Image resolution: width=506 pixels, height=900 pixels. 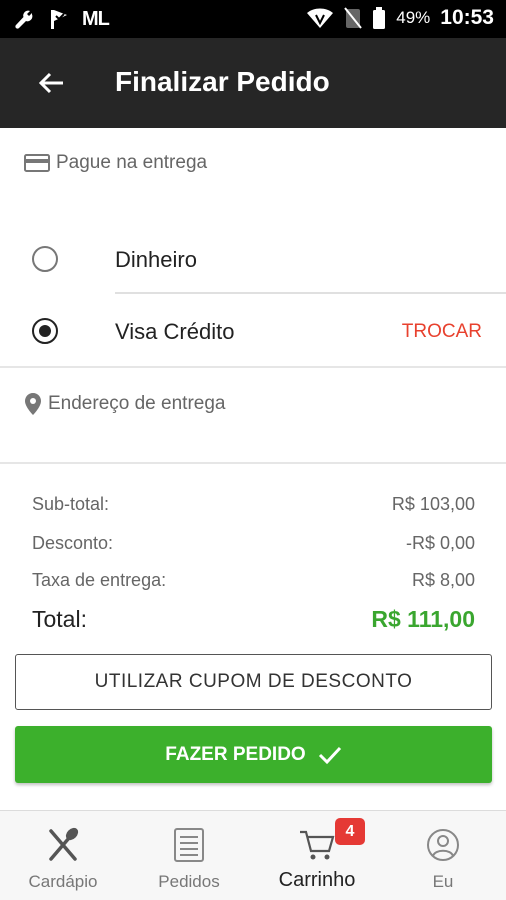 I want to click on back-button, so click(x=51, y=83).